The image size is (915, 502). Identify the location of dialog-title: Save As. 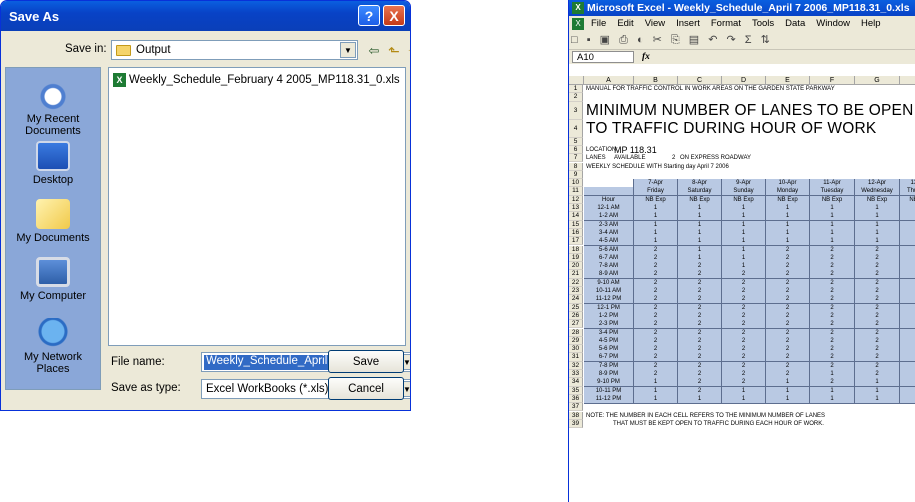
(34, 16).